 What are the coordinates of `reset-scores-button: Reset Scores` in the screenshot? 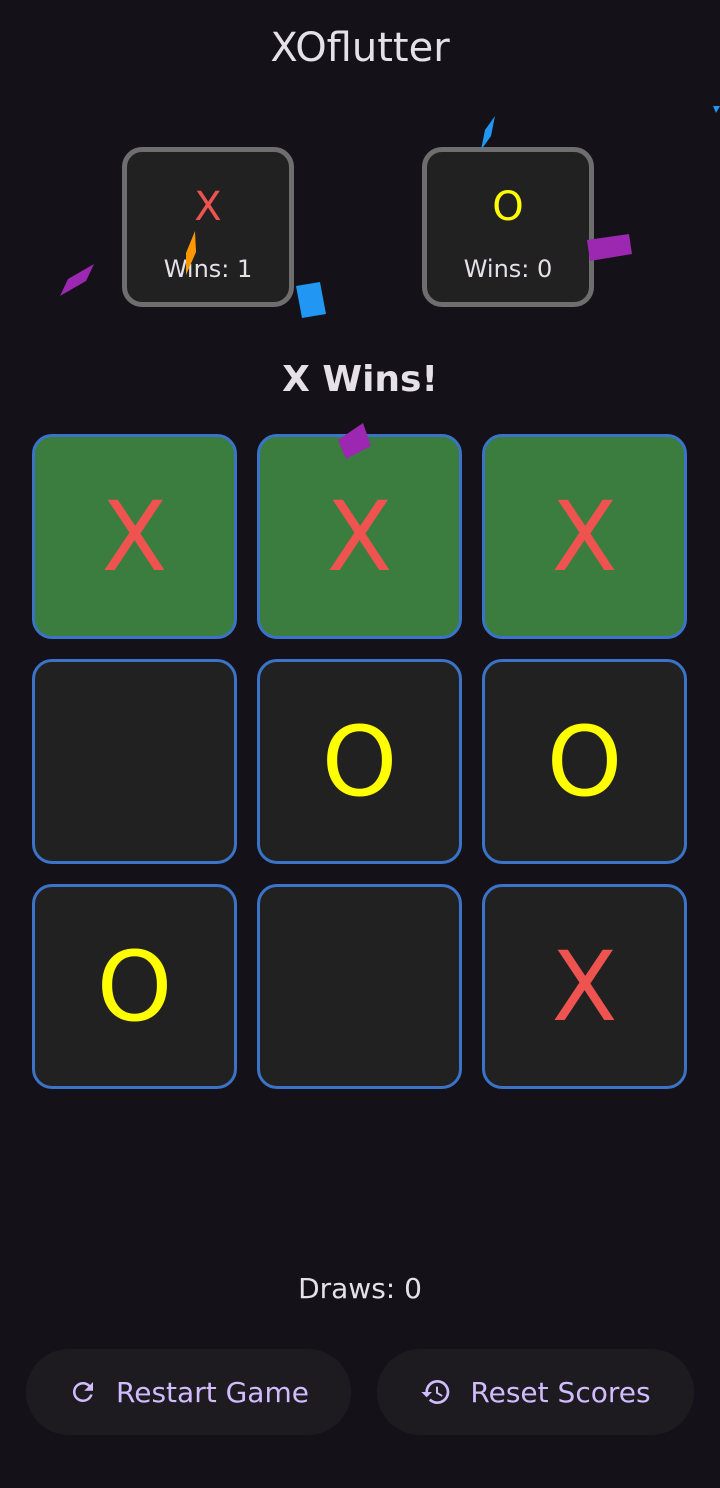 It's located at (535, 1392).